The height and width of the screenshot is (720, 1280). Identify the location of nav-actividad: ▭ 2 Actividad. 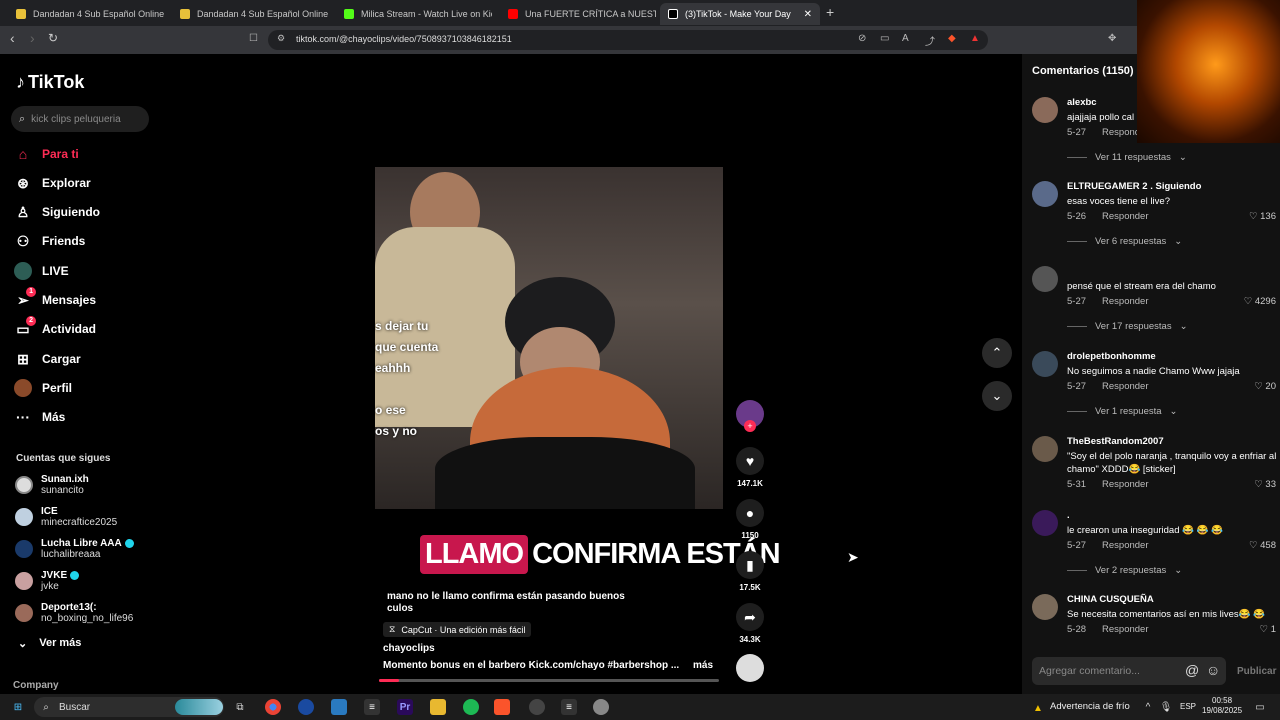
(55, 327).